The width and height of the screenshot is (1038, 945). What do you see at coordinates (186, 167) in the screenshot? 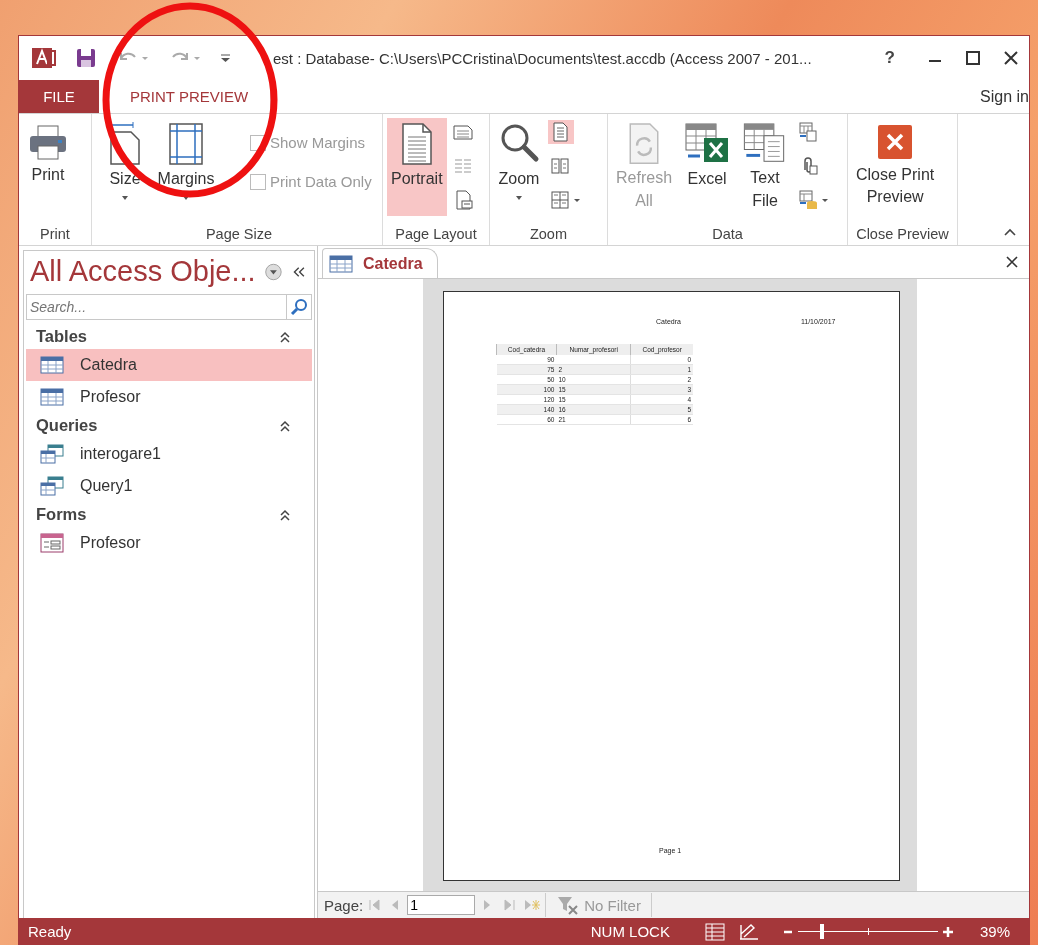
I see `ribbon-button: Margins` at bounding box center [186, 167].